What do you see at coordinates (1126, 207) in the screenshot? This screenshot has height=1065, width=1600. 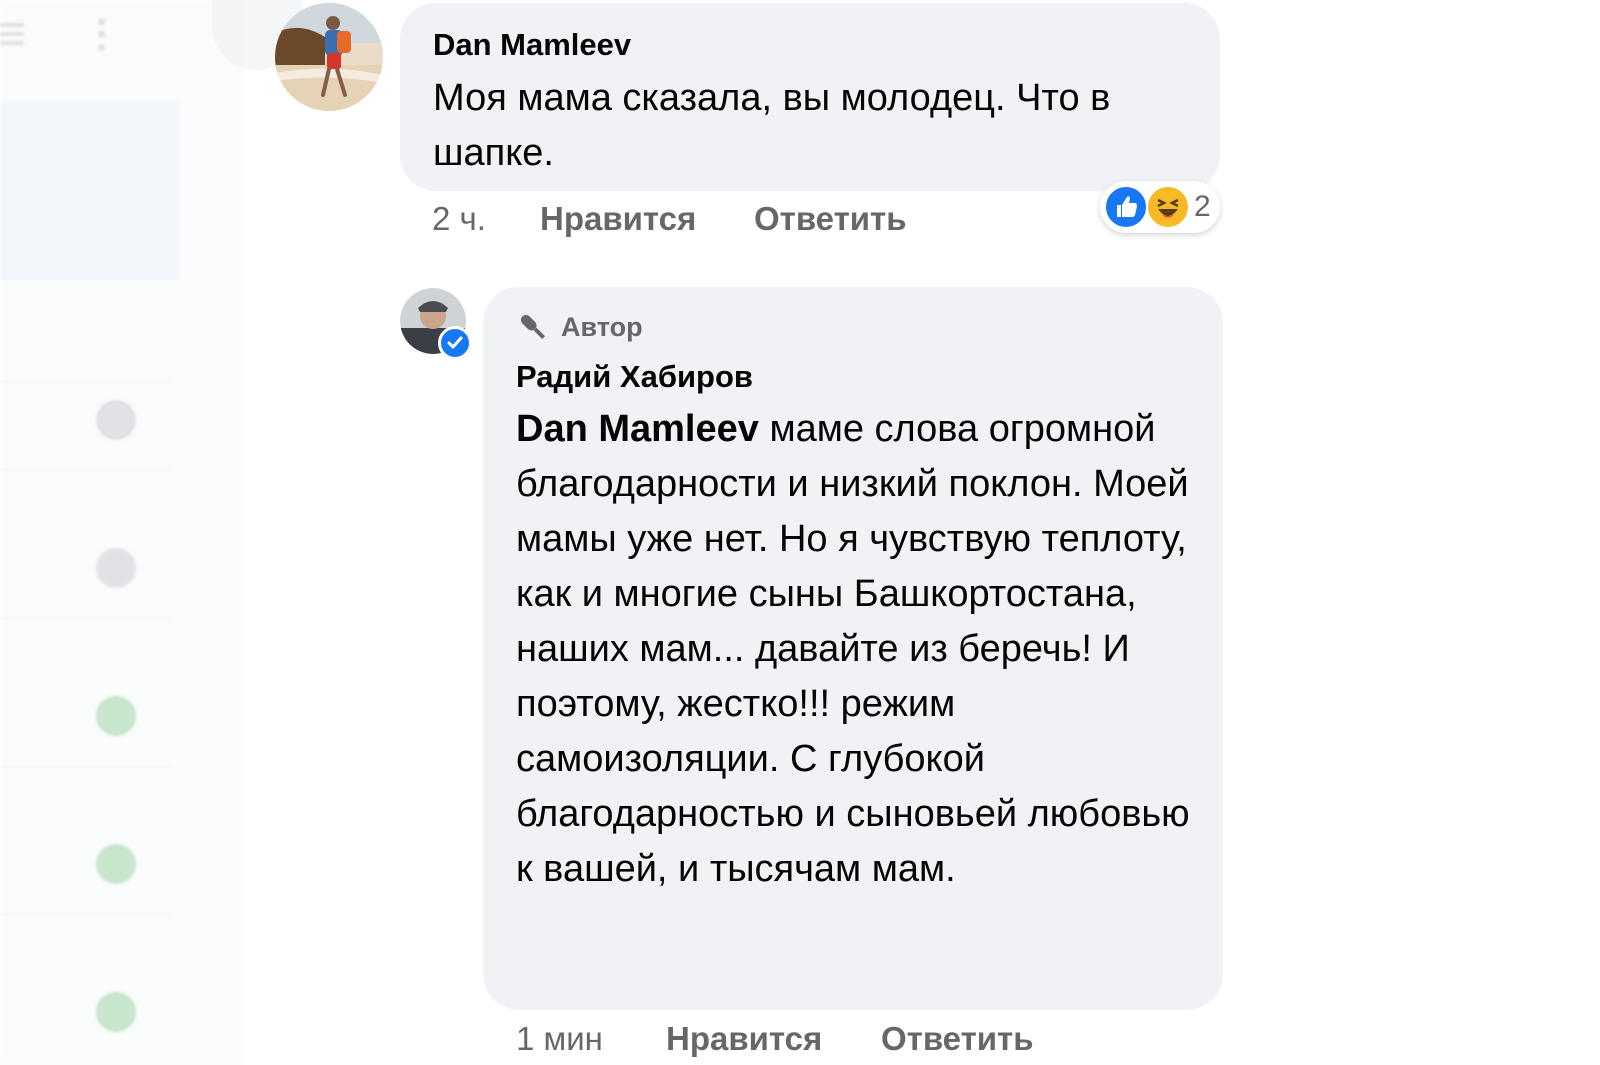 I see `like-icon` at bounding box center [1126, 207].